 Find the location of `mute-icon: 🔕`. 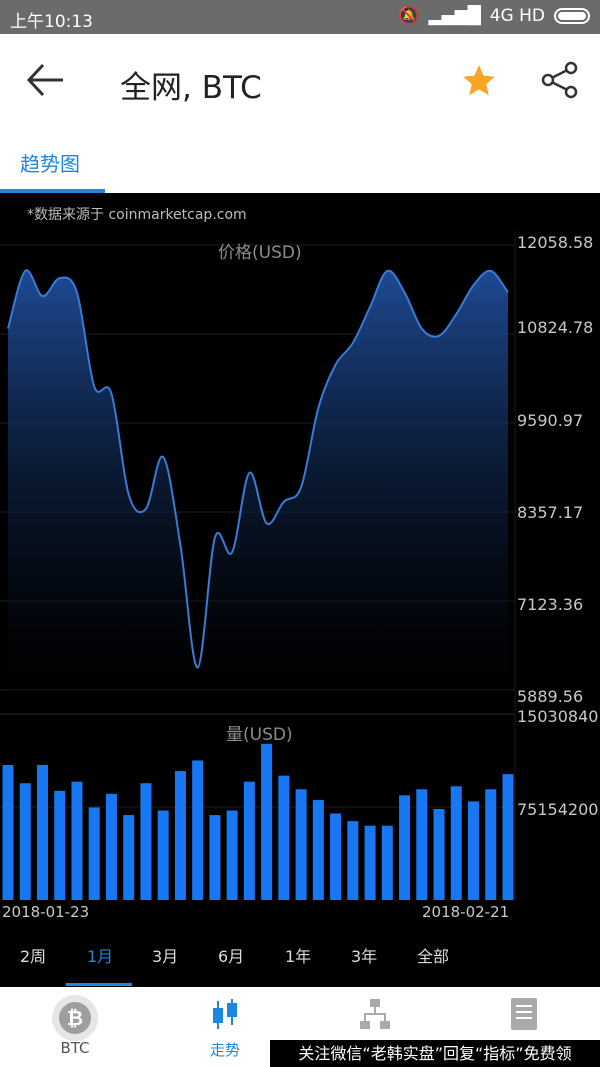

mute-icon: 🔕 is located at coordinates (409, 16).